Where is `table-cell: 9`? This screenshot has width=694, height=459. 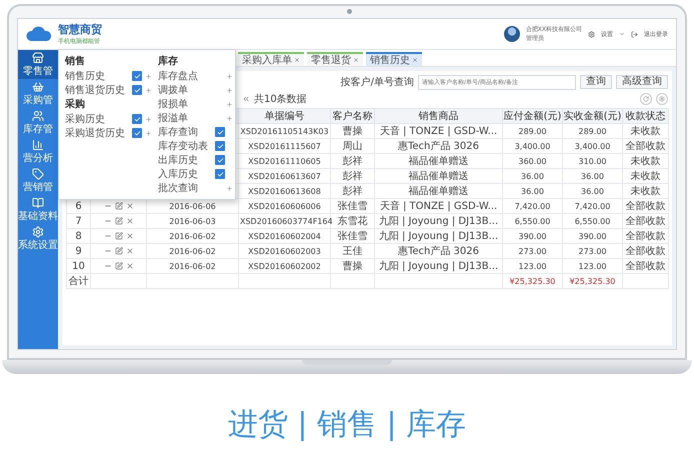 table-cell: 9 is located at coordinates (78, 251).